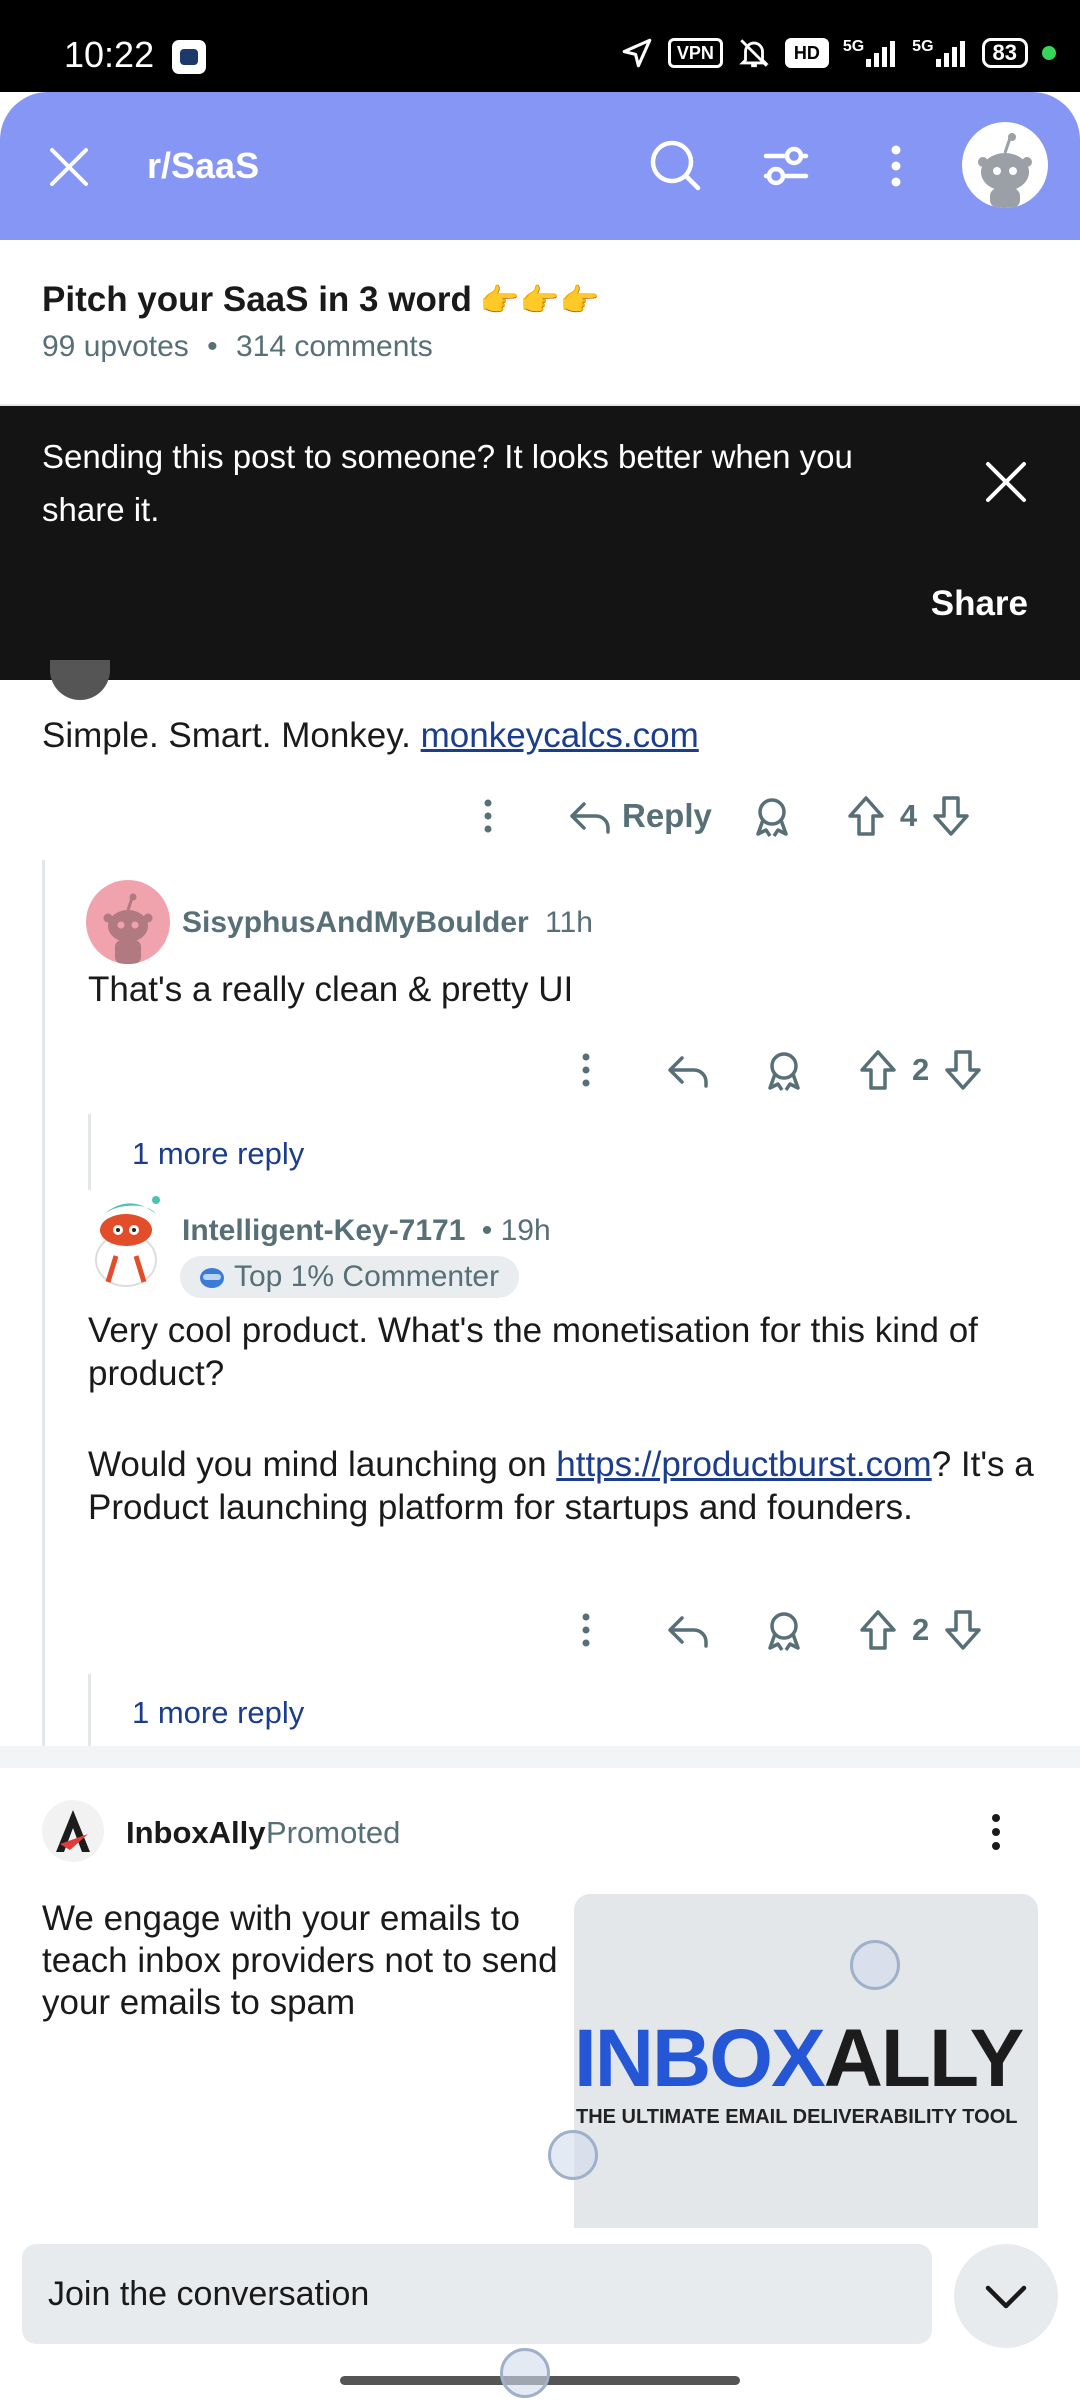 The height and width of the screenshot is (2400, 1080). What do you see at coordinates (1004, 53) in the screenshot?
I see `battery-icon: 83` at bounding box center [1004, 53].